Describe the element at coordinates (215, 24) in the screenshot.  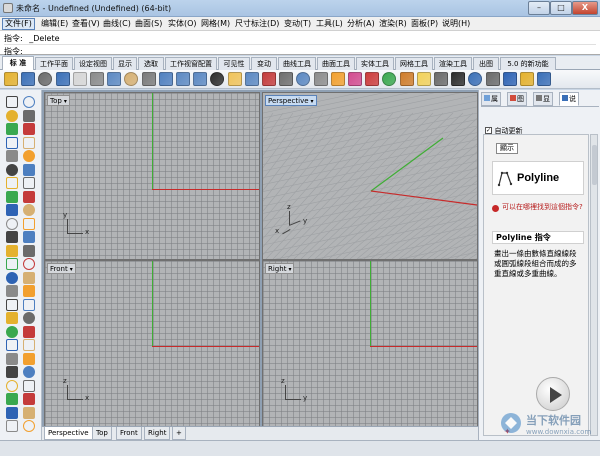
I see `menu-mesh: 网格(M)` at that location.